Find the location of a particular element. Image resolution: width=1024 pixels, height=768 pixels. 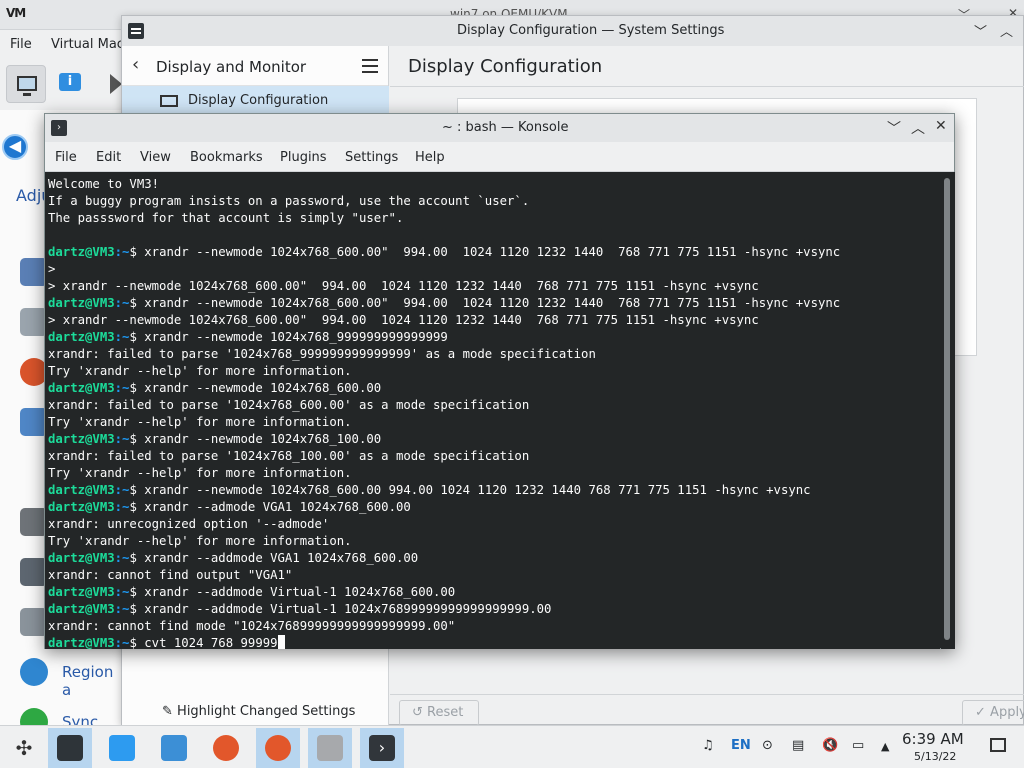

clock-date: 5/13/22 is located at coordinates (935, 756).